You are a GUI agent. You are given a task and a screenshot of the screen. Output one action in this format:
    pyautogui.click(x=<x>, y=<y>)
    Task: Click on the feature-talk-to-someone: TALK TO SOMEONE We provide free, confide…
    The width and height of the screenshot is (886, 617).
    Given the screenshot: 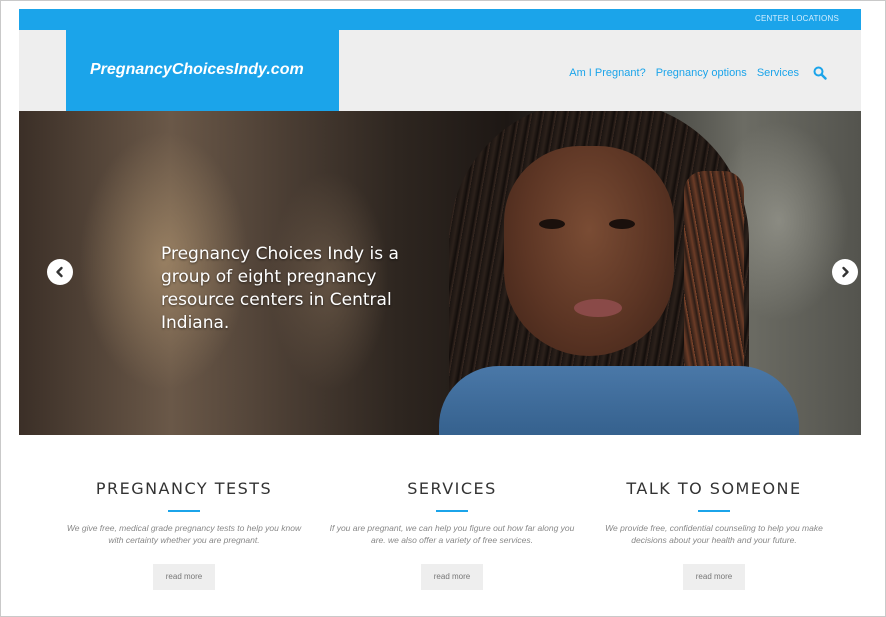 What is the action you would take?
    pyautogui.click(x=714, y=512)
    